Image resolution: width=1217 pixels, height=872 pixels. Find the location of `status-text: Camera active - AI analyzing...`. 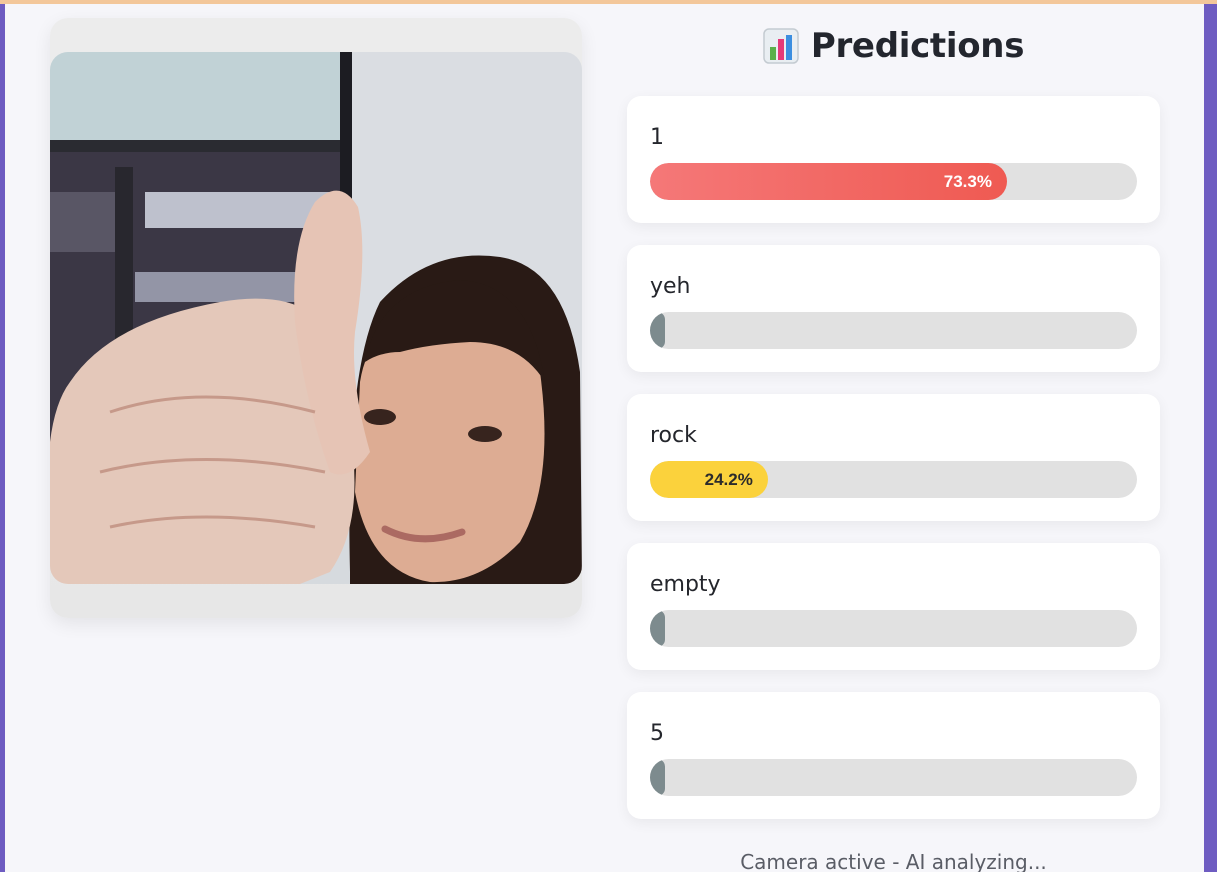

status-text: Camera active - AI analyzing... is located at coordinates (893, 861).